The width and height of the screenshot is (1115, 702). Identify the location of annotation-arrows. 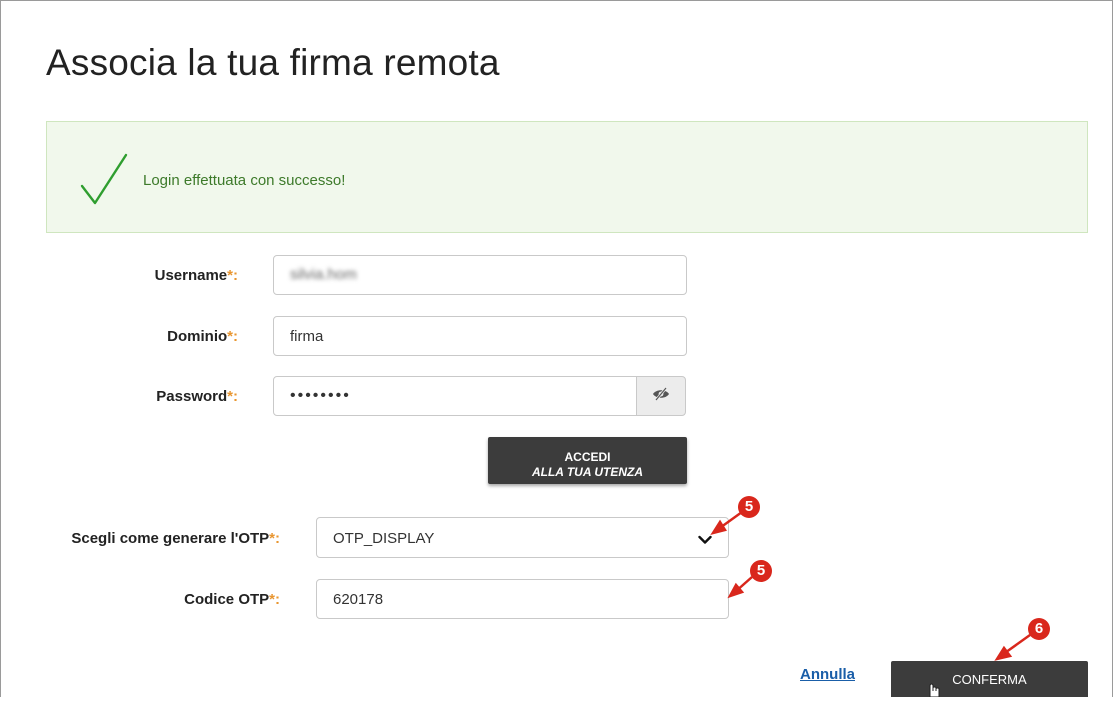
(870, 585).